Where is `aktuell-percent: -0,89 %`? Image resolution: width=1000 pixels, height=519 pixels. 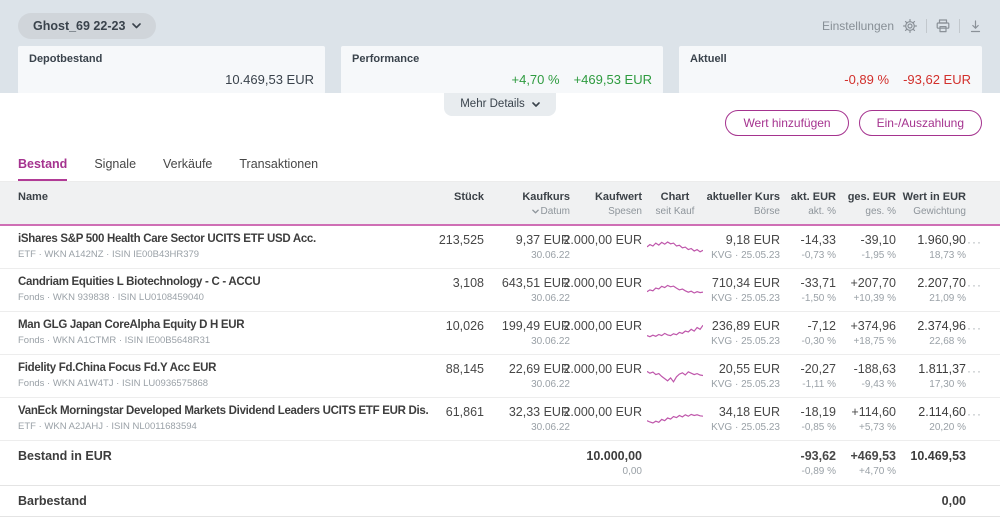
aktuell-percent: -0,89 % is located at coordinates (867, 79).